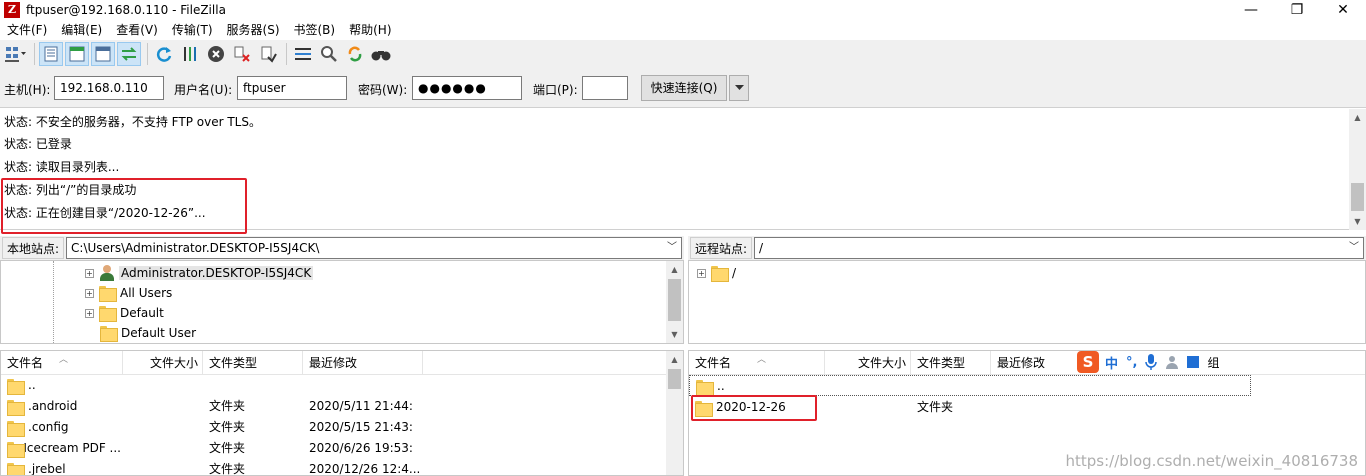 Image resolution: width=1366 pixels, height=476 pixels. Describe the element at coordinates (242, 54) in the screenshot. I see `disconnect-icon` at that location.